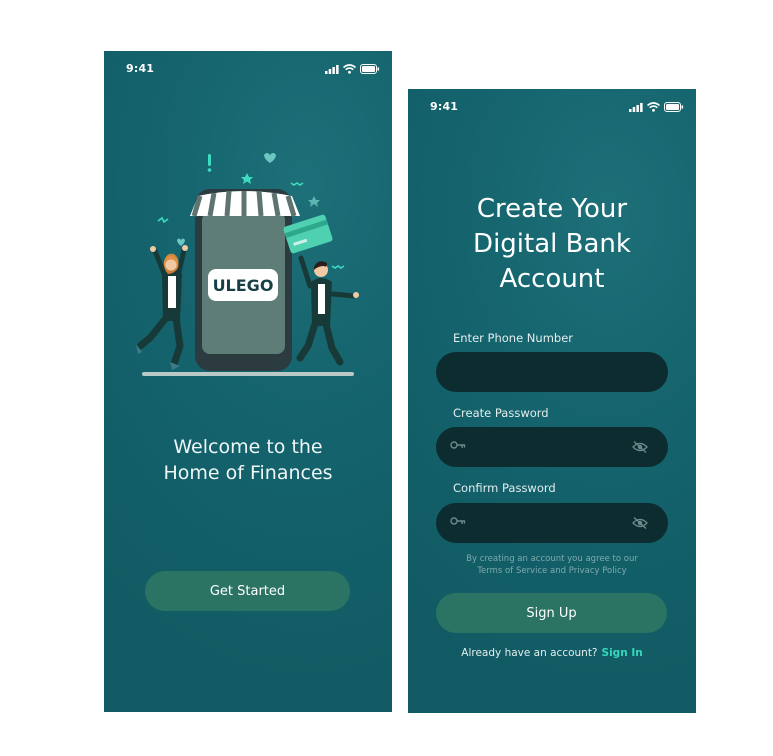  What do you see at coordinates (247, 264) in the screenshot?
I see `shop-illustration: ULEGO` at bounding box center [247, 264].